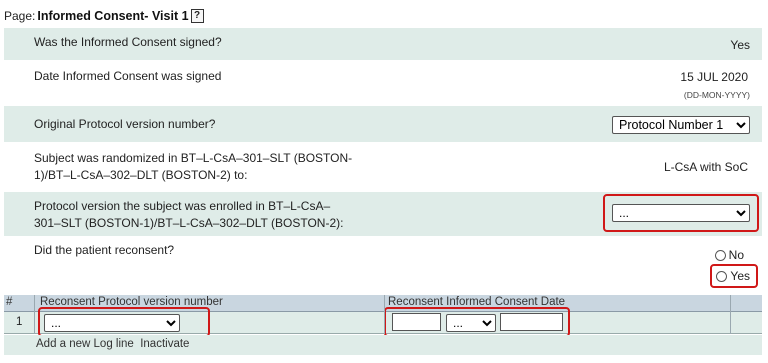 This screenshot has height=363, width=768. What do you see at coordinates (740, 276) in the screenshot?
I see `radio-yes-label: Yes` at bounding box center [740, 276].